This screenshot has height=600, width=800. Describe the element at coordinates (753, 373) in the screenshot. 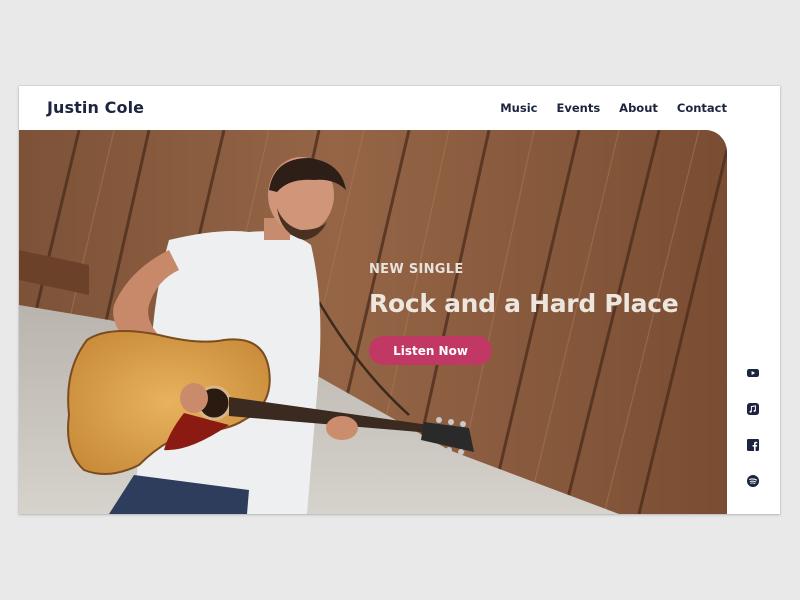

I see `youtube-icon` at that location.